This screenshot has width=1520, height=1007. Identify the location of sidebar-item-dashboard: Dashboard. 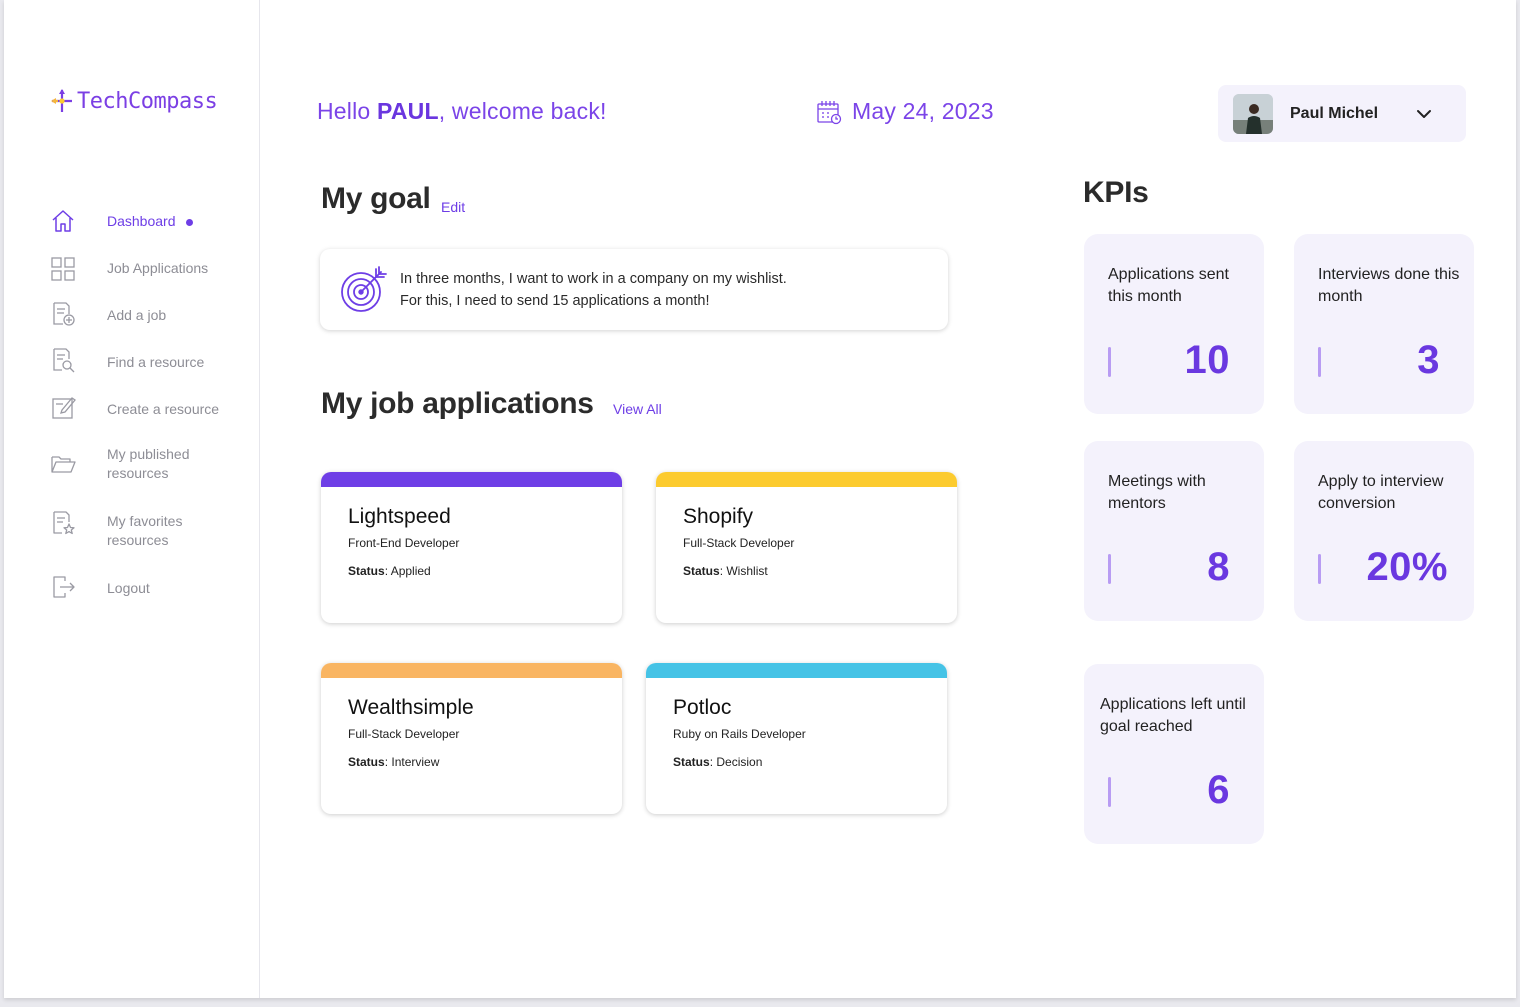
(121, 221).